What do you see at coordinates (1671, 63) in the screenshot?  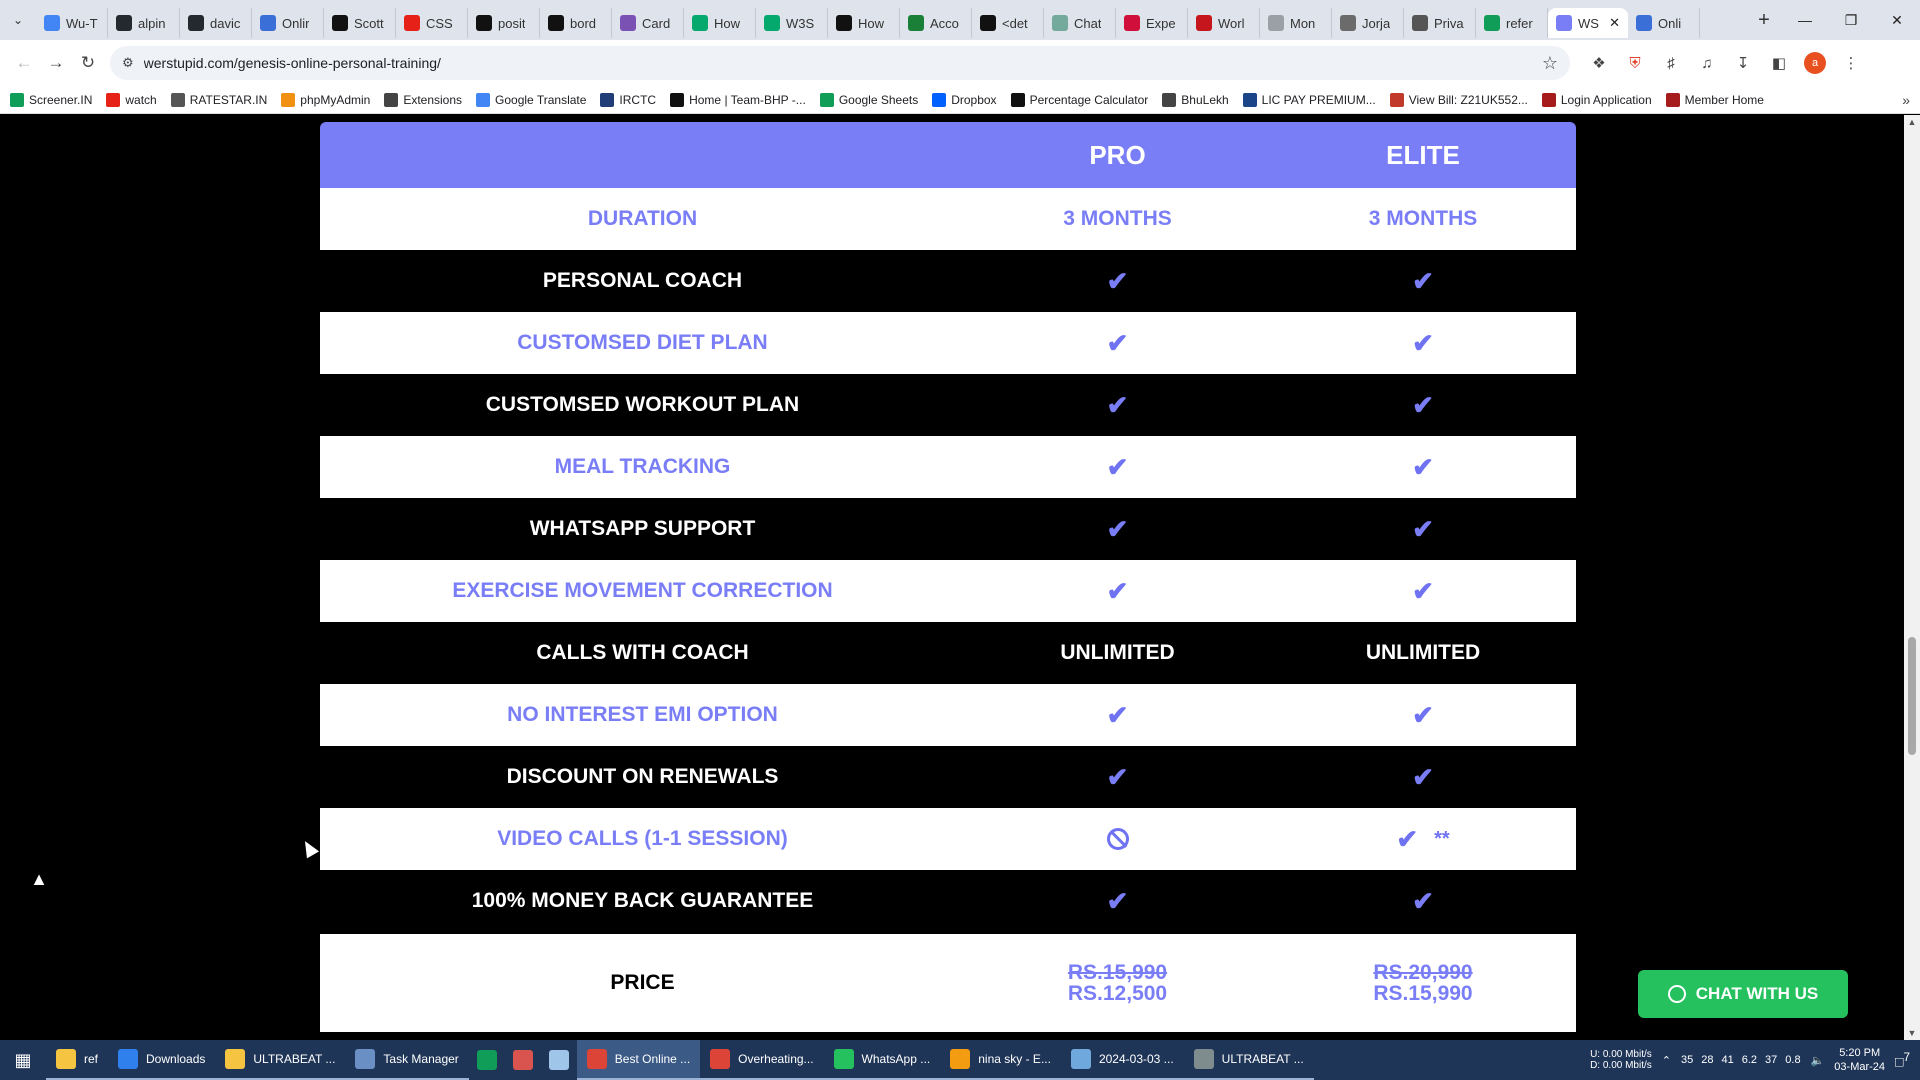 I see `puzzle-icon: ♯` at bounding box center [1671, 63].